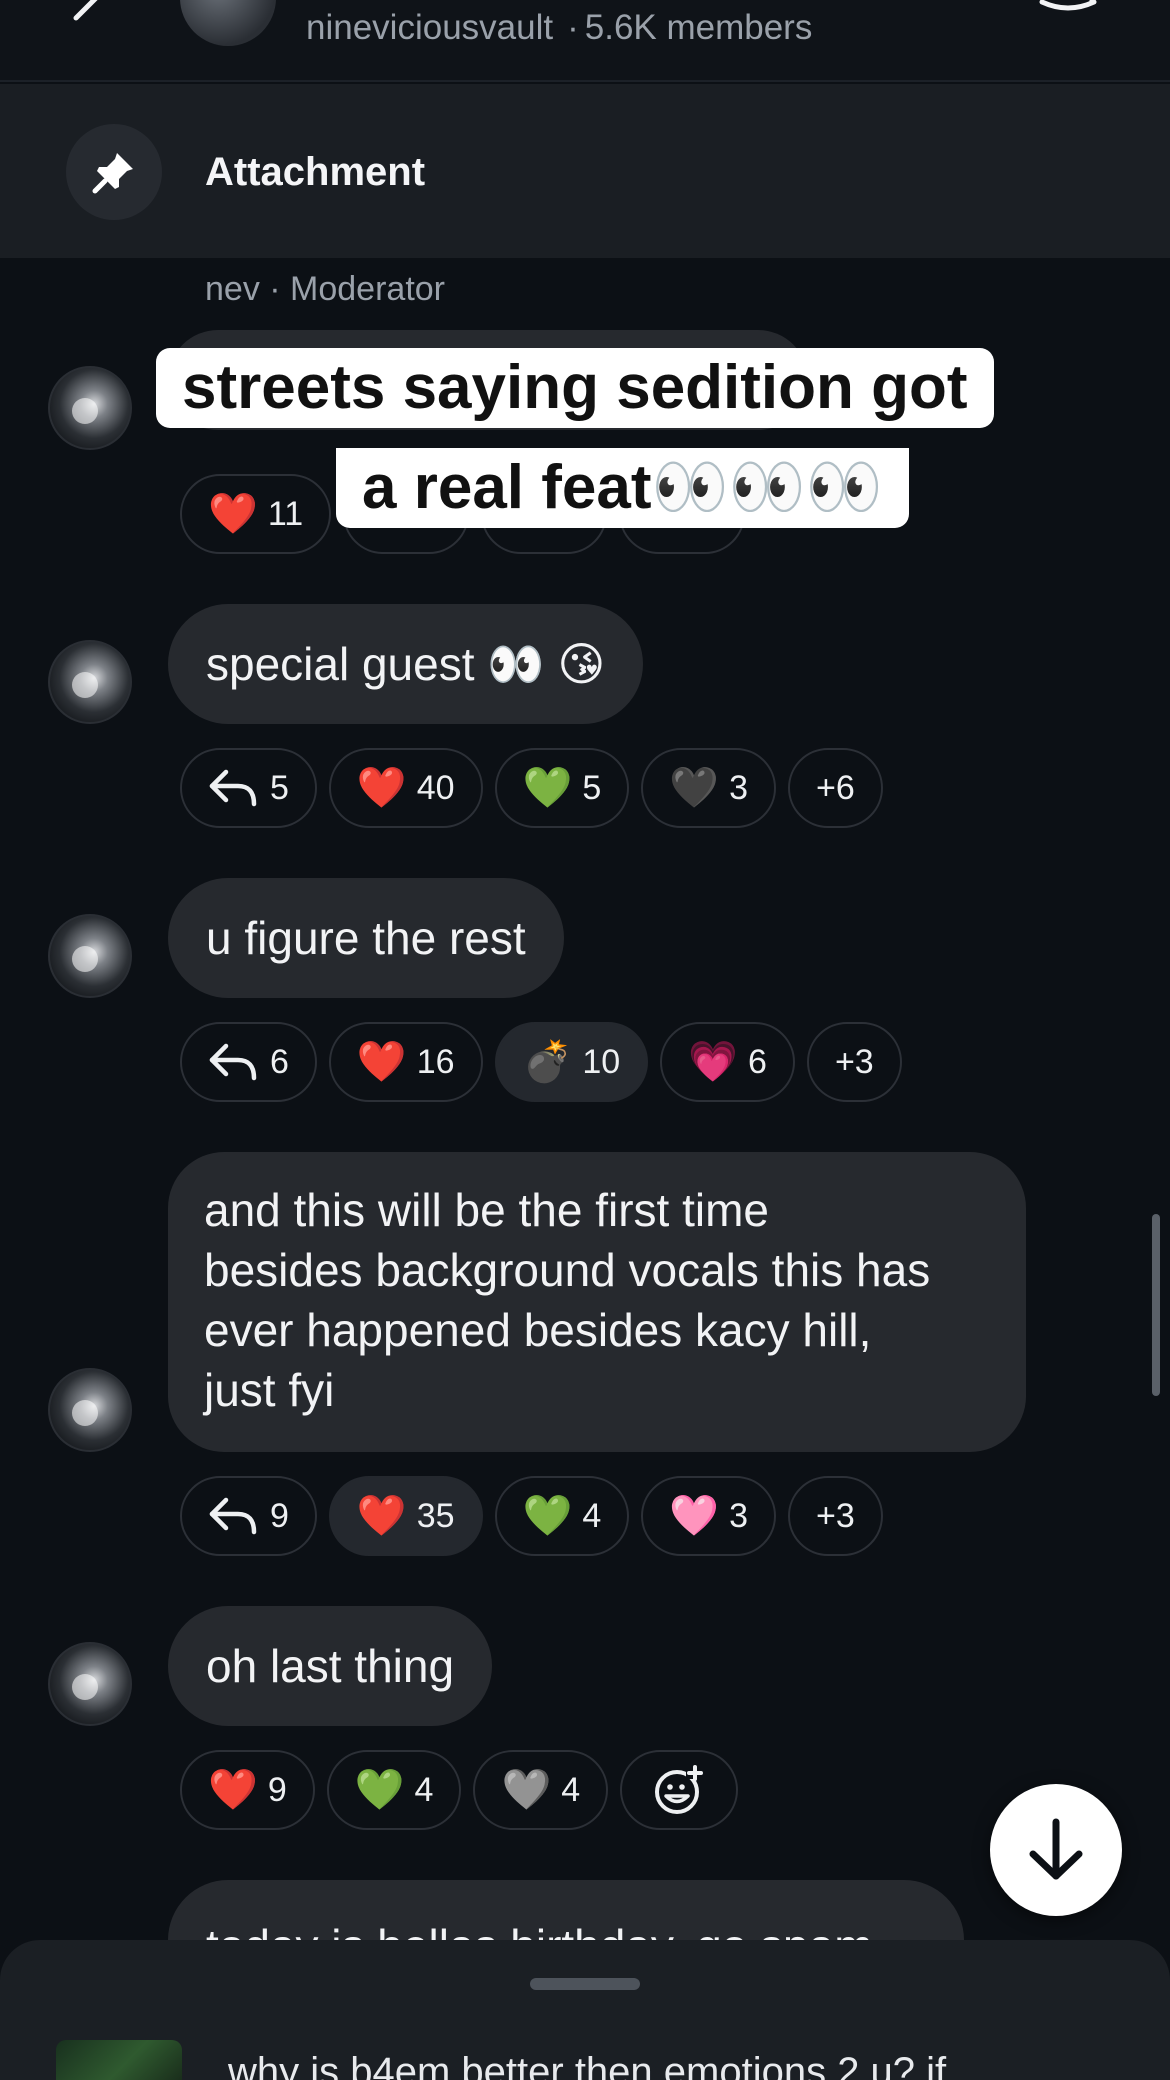 The width and height of the screenshot is (1170, 2080). I want to click on message-bubble: oh last thing, so click(330, 1666).